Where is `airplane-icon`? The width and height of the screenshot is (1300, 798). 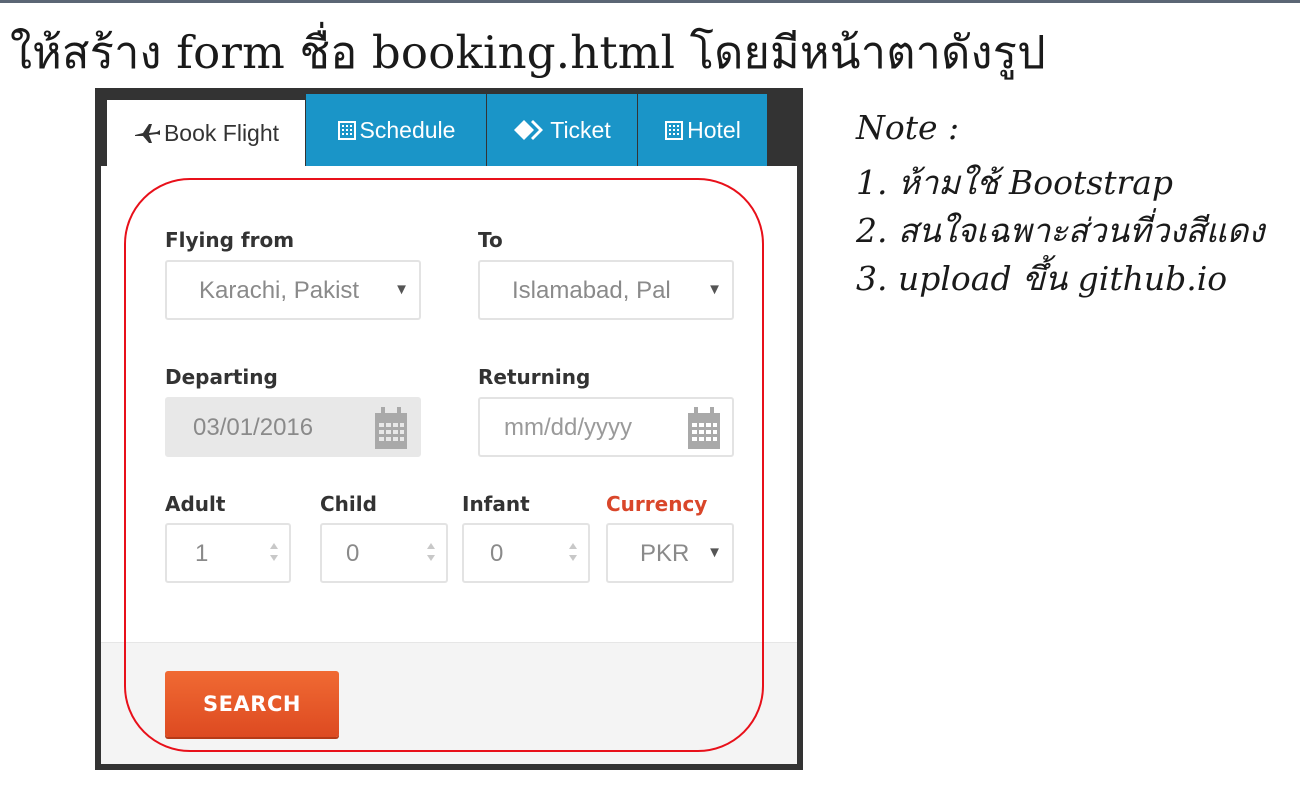 airplane-icon is located at coordinates (147, 133).